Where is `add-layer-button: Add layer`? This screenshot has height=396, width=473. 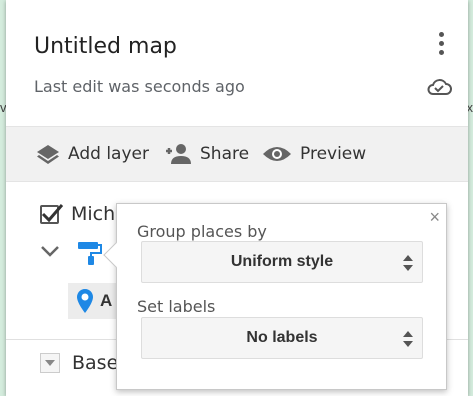
add-layer-button: Add layer is located at coordinates (99, 154).